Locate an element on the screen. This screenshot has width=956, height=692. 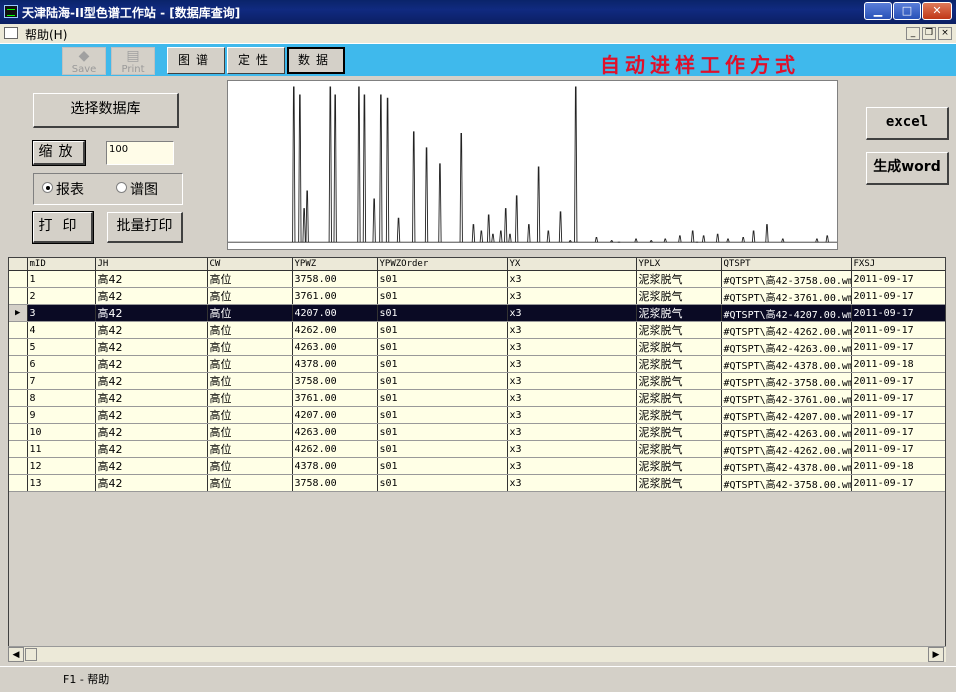
scroll-right-arrow-icon: ▶ is located at coordinates (936, 654).